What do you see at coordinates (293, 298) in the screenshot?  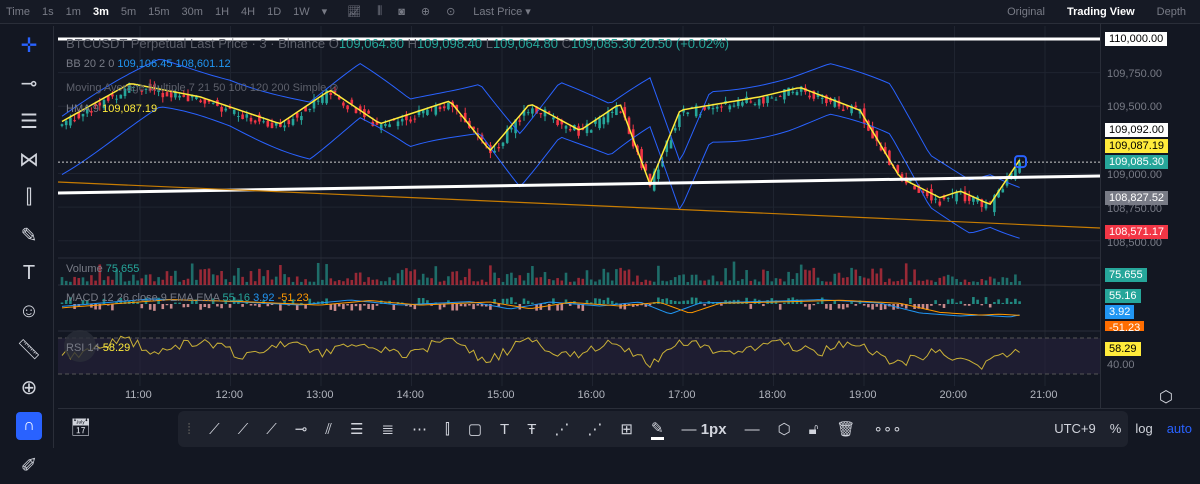 I see `macd-signal-value: -51.23` at bounding box center [293, 298].